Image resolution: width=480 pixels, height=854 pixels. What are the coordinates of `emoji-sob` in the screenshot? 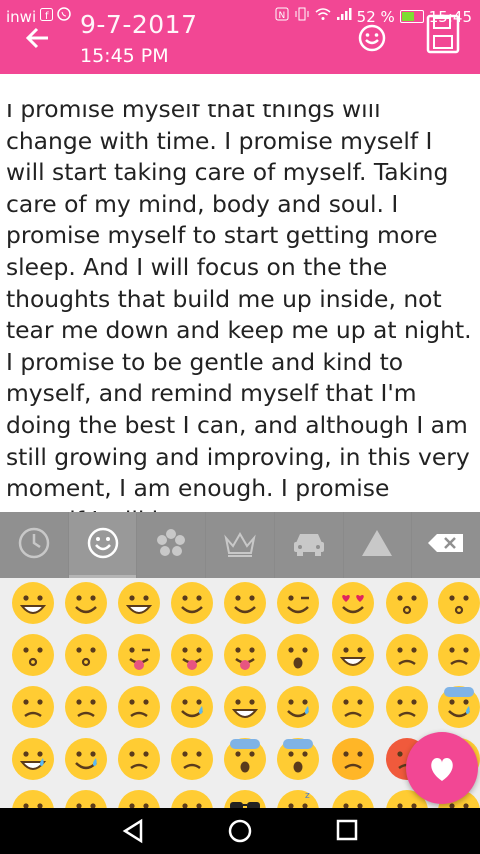 It's located at (298, 707).